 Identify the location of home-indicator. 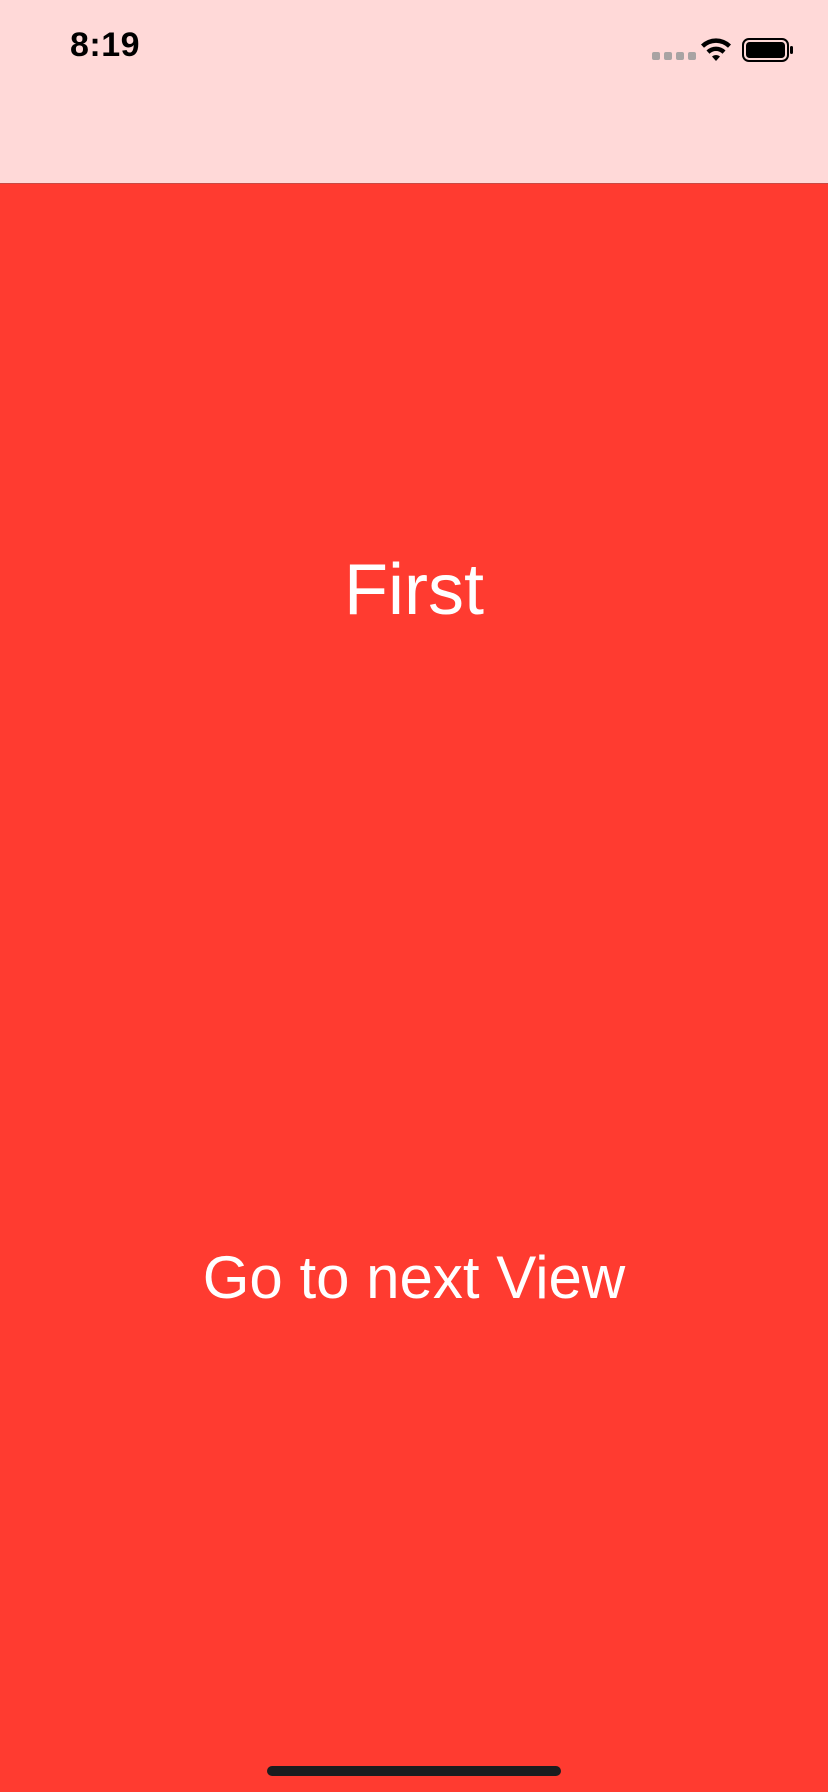
(414, 1771).